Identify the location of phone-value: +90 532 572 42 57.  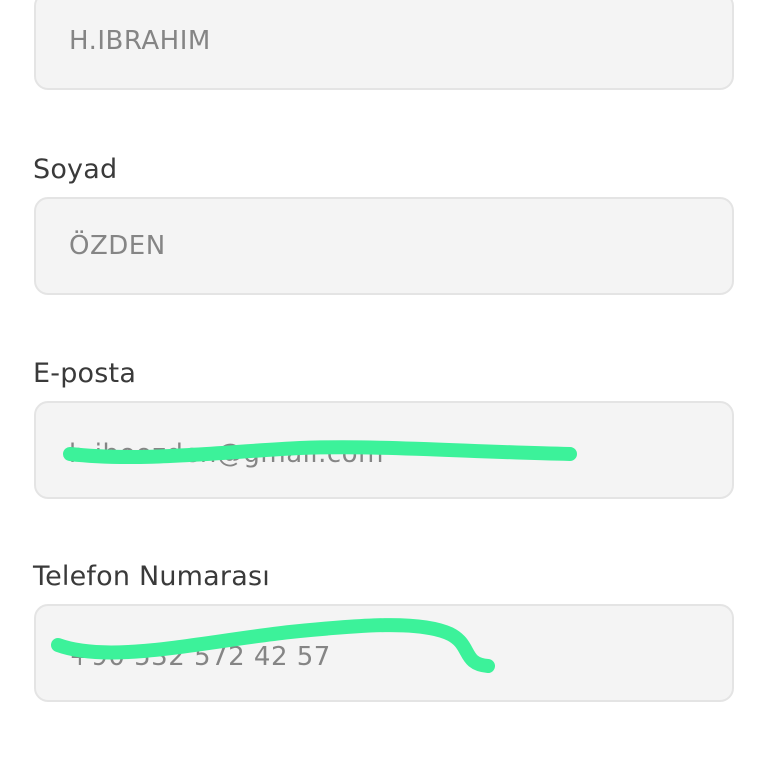
(200, 656).